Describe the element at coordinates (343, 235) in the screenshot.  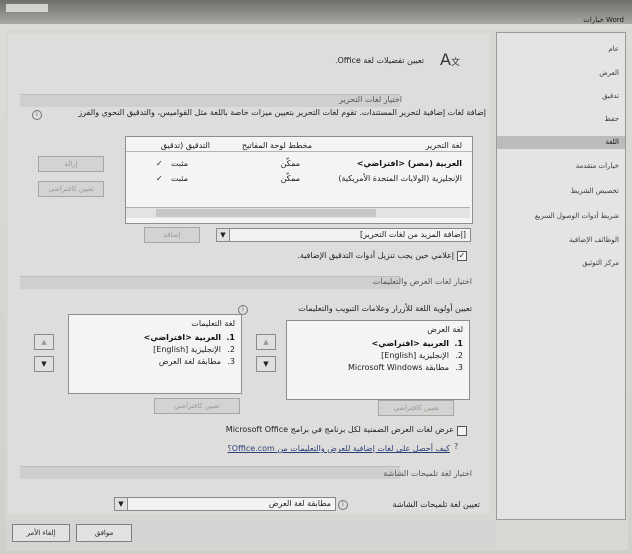
I see `add-editing-language-combo: ▼ [إضافة المزيد من لغات التحرير]` at that location.